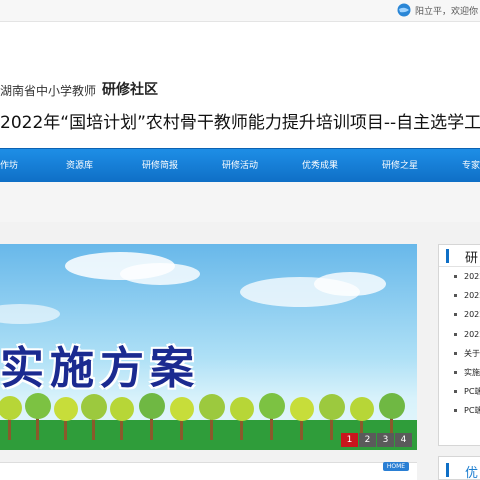 The image size is (480, 480). What do you see at coordinates (385, 440) in the screenshot?
I see `pager-item-3: 3` at bounding box center [385, 440].